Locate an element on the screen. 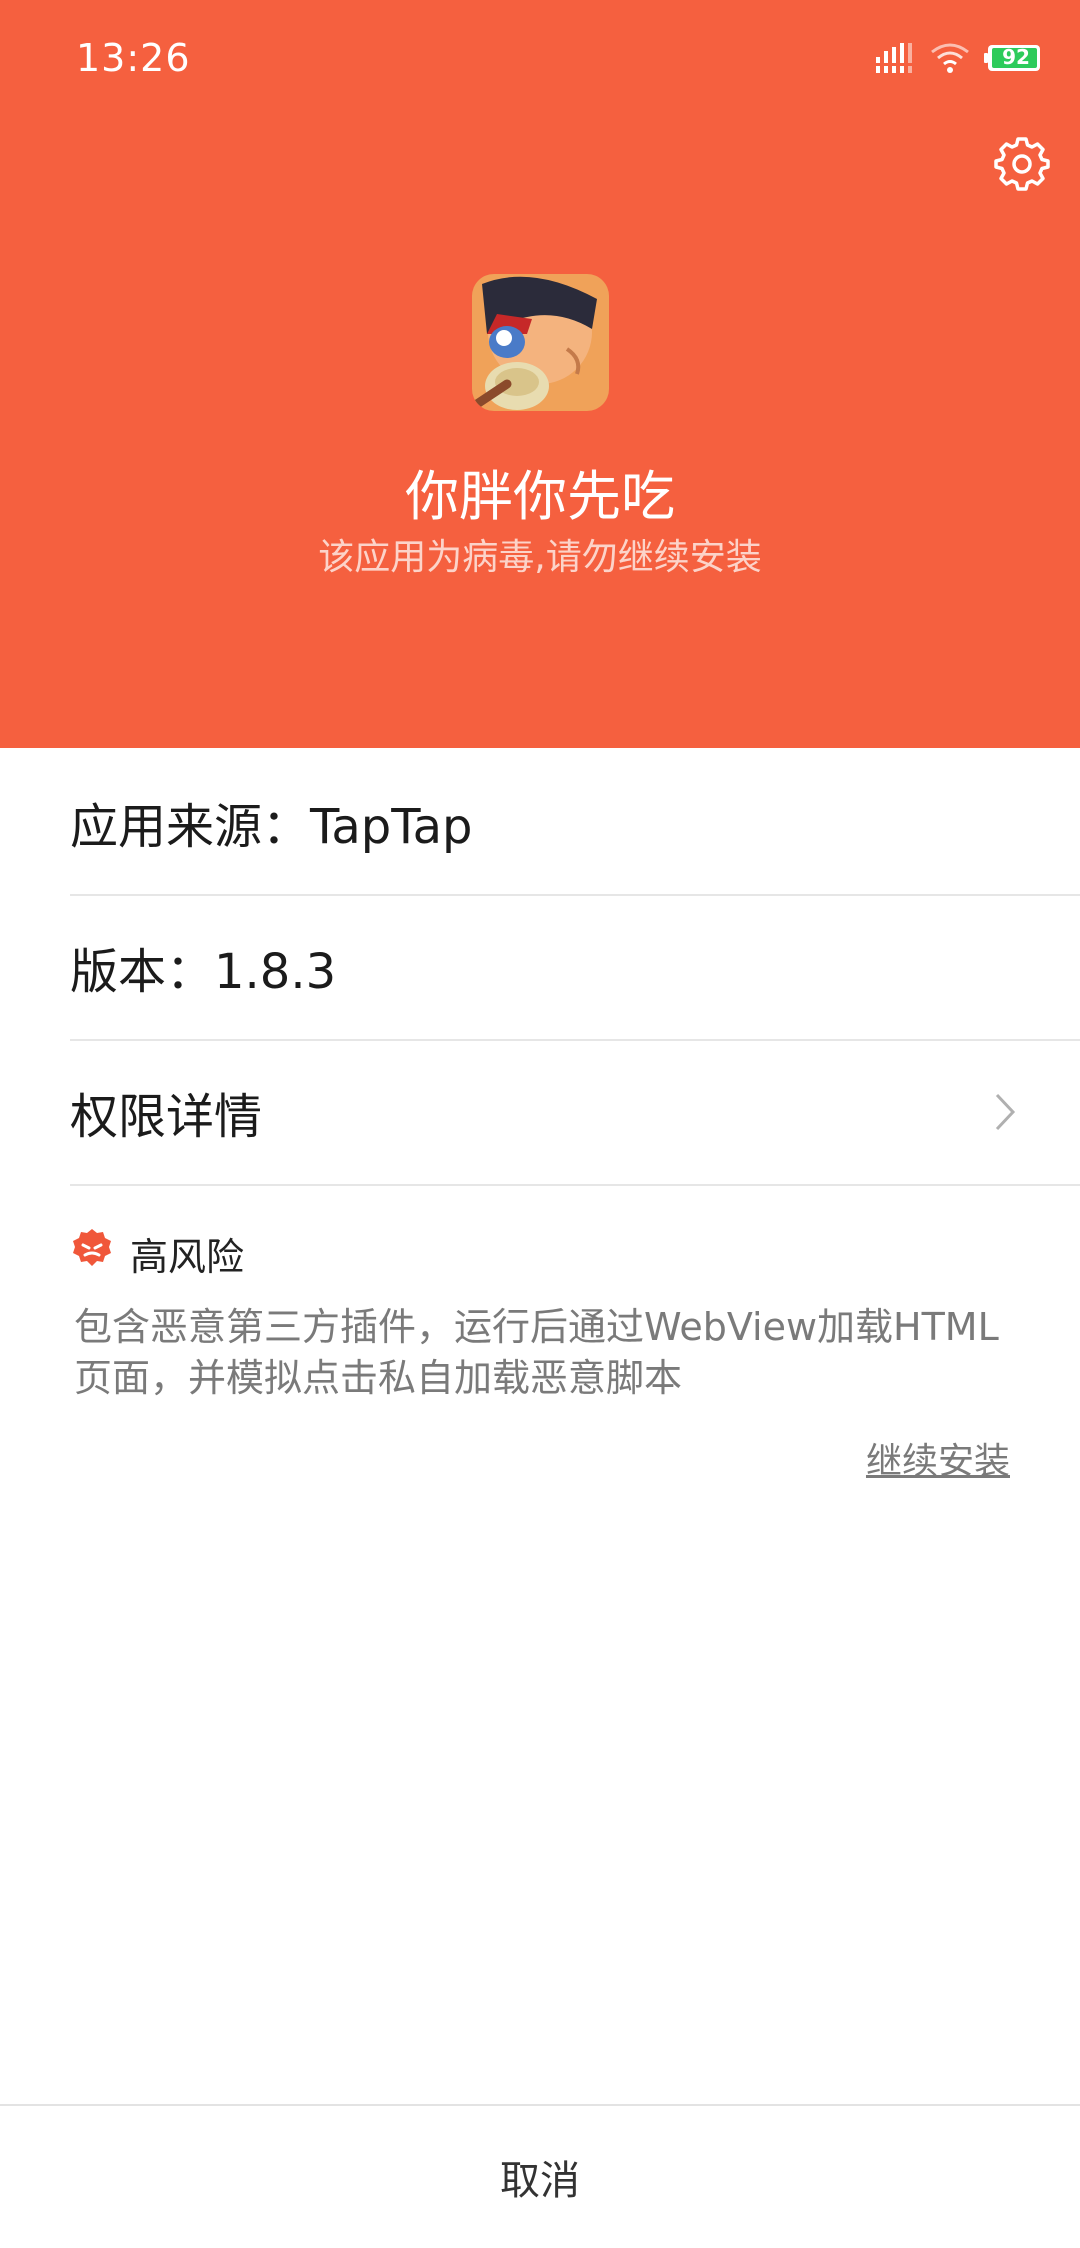 This screenshot has height=2248, width=1080. status-time: 13:26 is located at coordinates (133, 58).